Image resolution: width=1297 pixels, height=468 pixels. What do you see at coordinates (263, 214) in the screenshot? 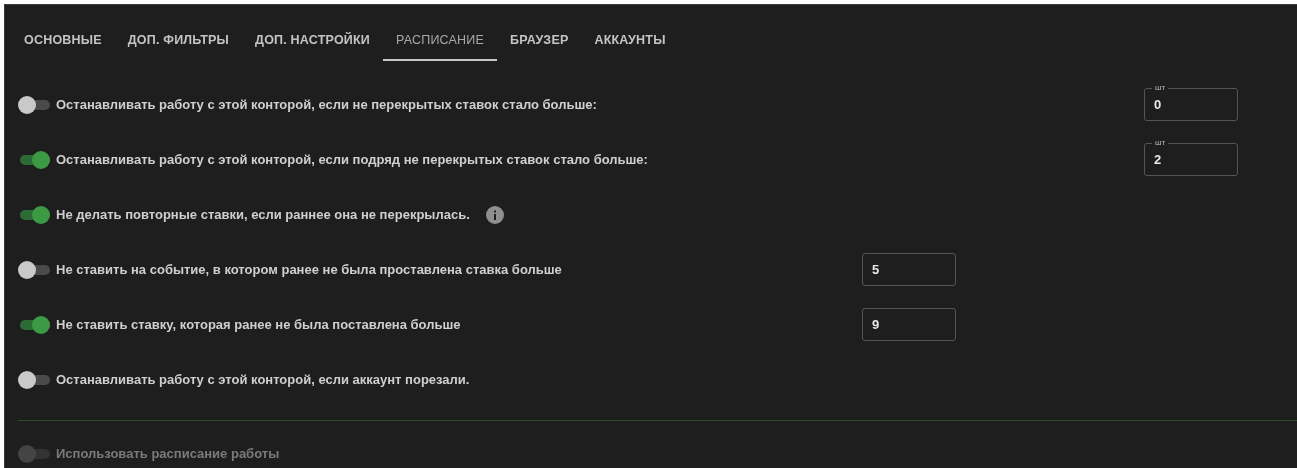
I see `setting-label: Не делать повторные ставки, если раннее она не перекрылась.` at bounding box center [263, 214].